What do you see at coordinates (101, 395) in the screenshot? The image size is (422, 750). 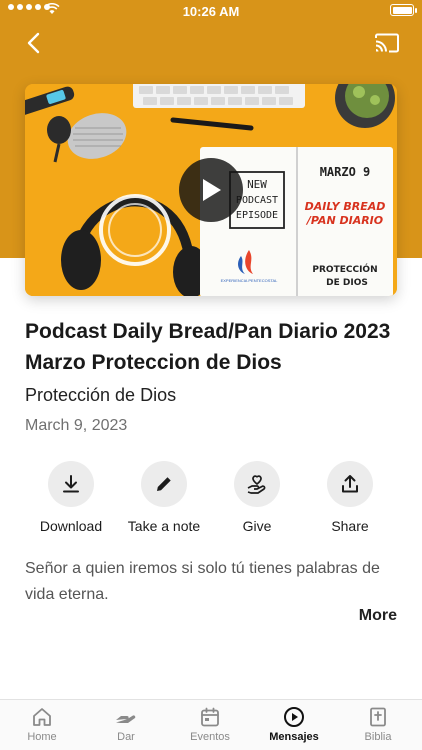 I see `episode-subtitle: Protección de Dios` at bounding box center [101, 395].